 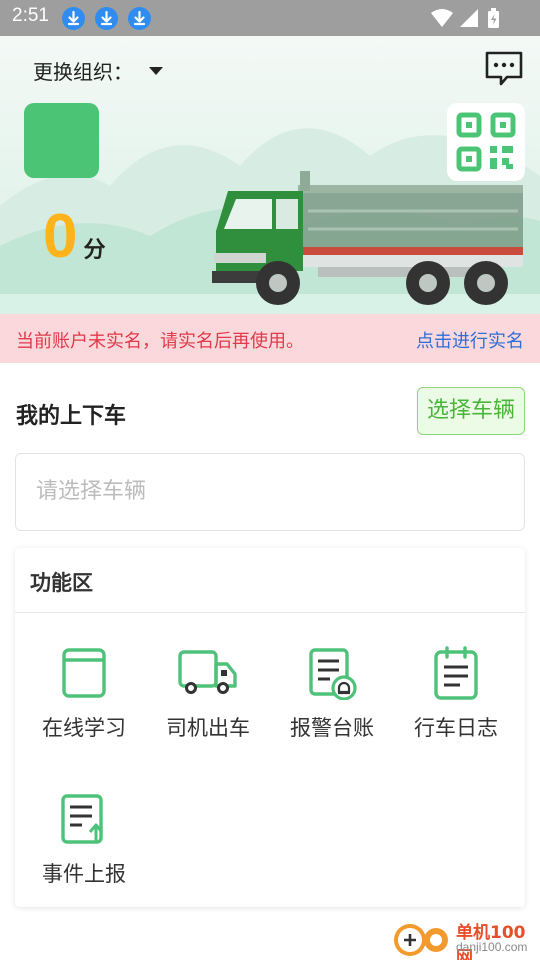 What do you see at coordinates (207, 672) in the screenshot?
I see `truck-icon` at bounding box center [207, 672].